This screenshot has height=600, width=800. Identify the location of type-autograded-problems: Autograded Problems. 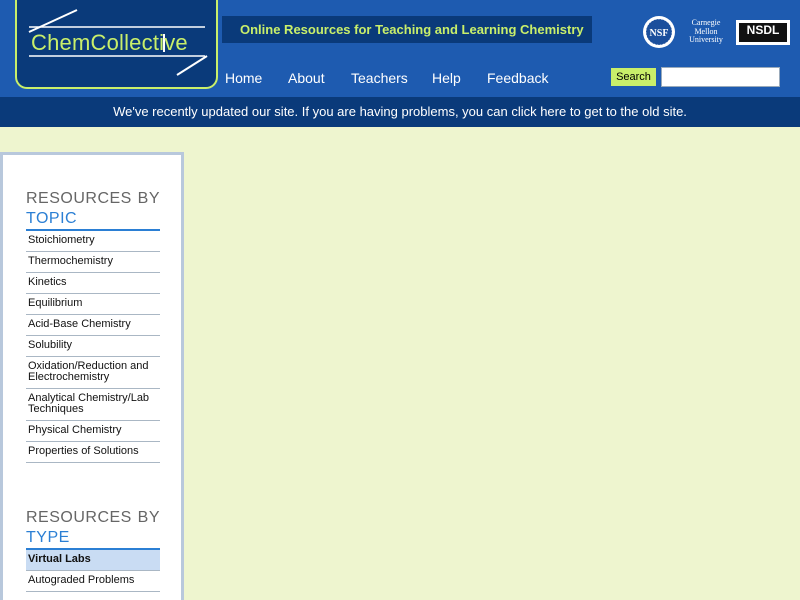
(93, 581).